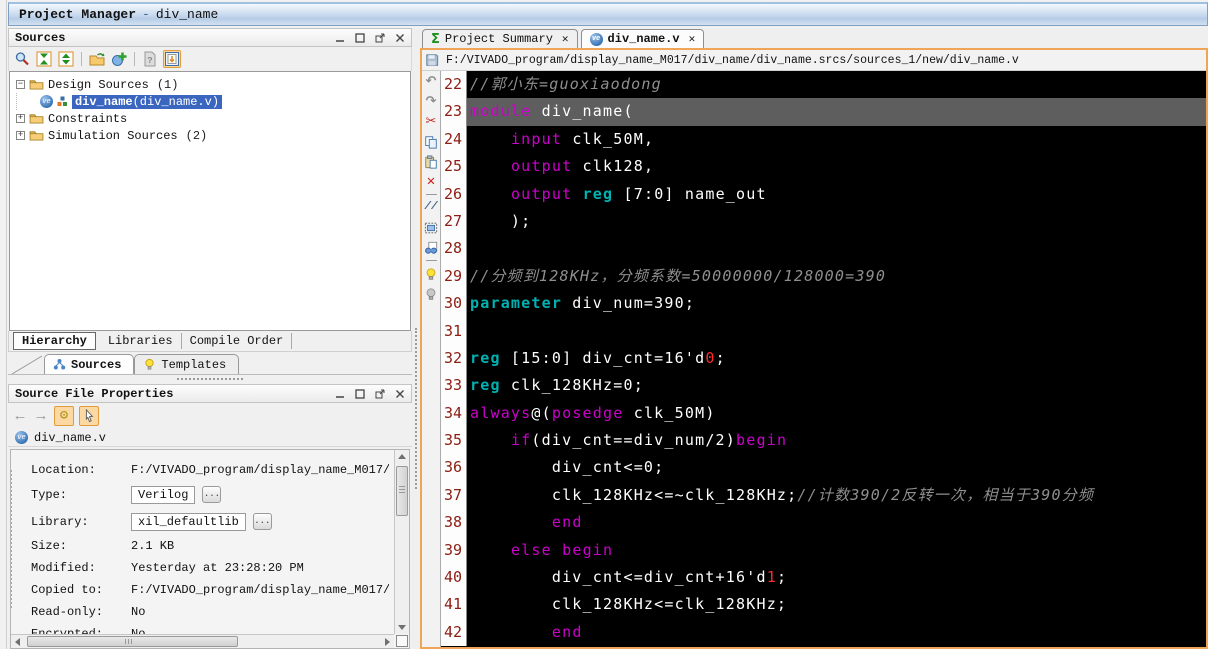  What do you see at coordinates (141, 341) in the screenshot?
I see `tab-libraries: Libraries` at bounding box center [141, 341].